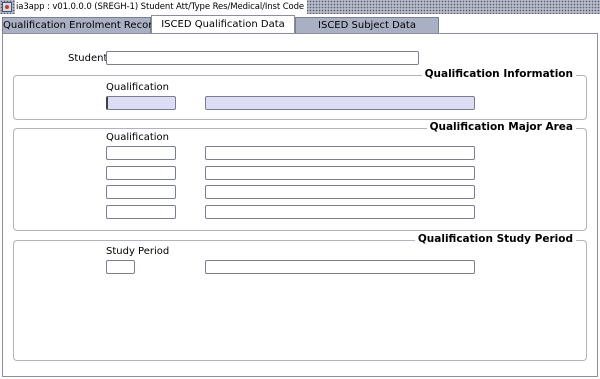 Image resolution: width=600 pixels, height=379 pixels. Describe the element at coordinates (137, 87) in the screenshot. I see `qualification-label: Qualification` at that location.